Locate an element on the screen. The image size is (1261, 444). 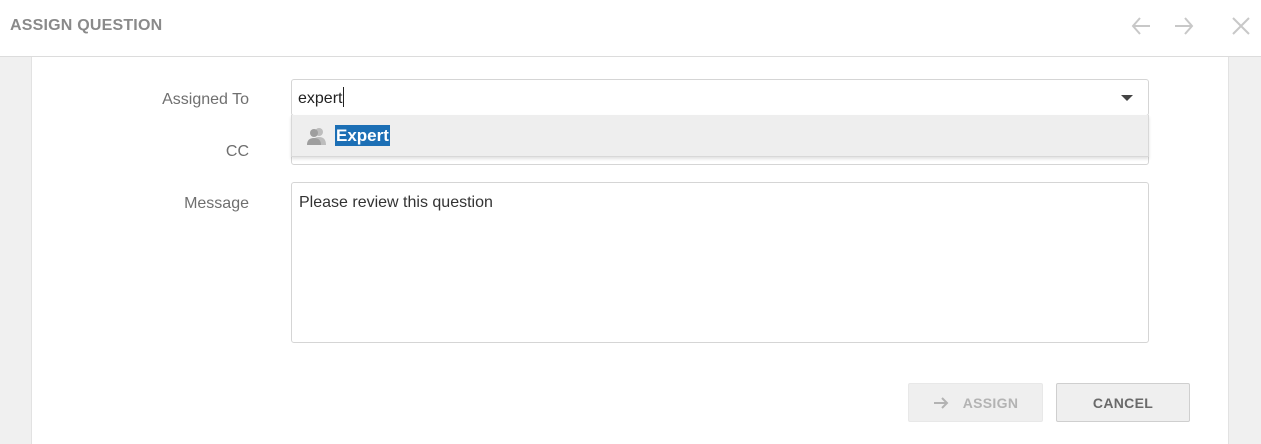
assigned-to-input: expert is located at coordinates (321, 97).